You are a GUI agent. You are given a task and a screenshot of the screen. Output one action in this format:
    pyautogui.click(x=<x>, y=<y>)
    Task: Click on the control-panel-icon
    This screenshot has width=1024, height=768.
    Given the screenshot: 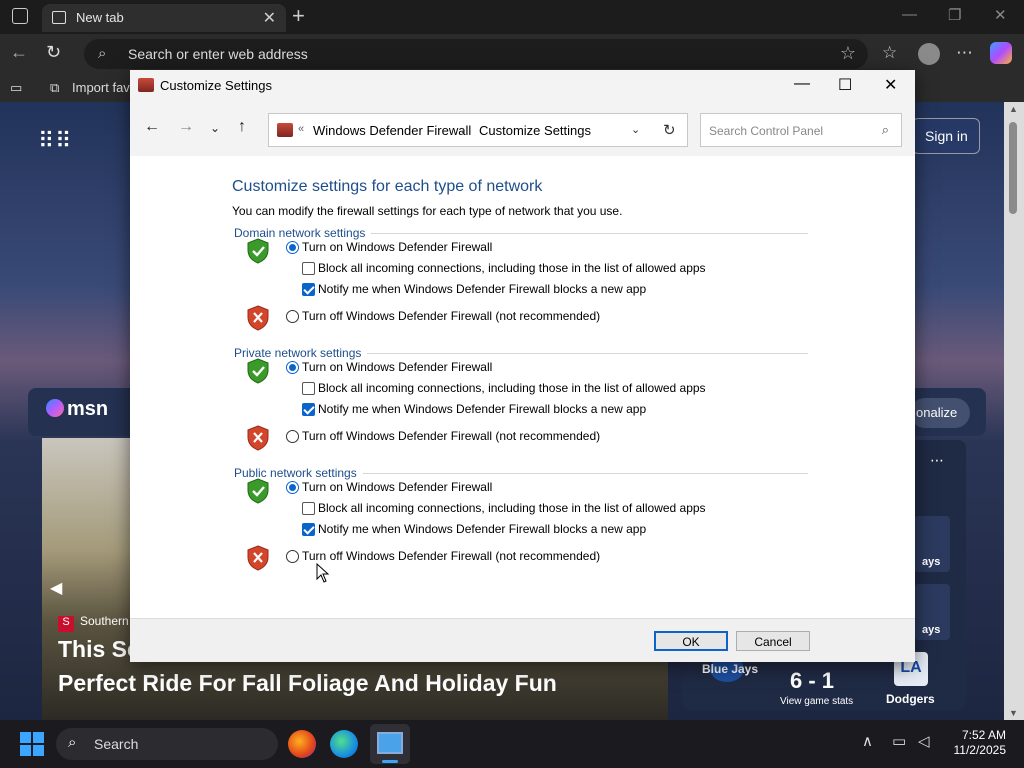 What is the action you would take?
    pyautogui.click(x=390, y=743)
    